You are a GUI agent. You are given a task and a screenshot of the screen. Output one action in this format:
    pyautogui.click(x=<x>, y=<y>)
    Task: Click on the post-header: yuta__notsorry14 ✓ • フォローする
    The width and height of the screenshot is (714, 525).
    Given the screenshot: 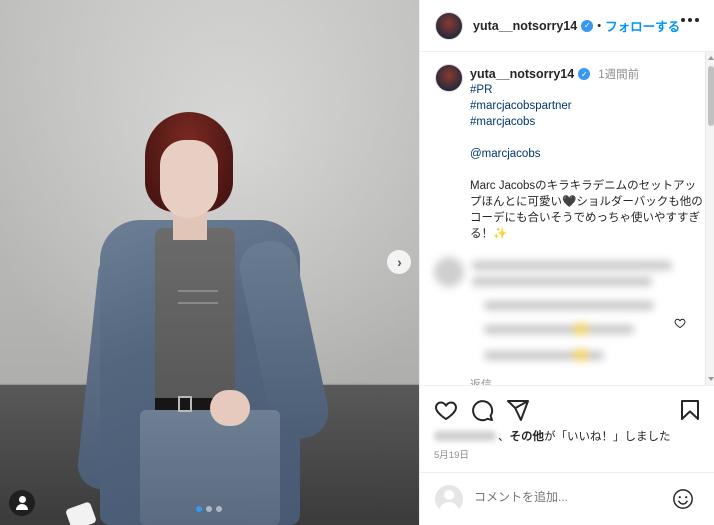 What is the action you would take?
    pyautogui.click(x=567, y=26)
    